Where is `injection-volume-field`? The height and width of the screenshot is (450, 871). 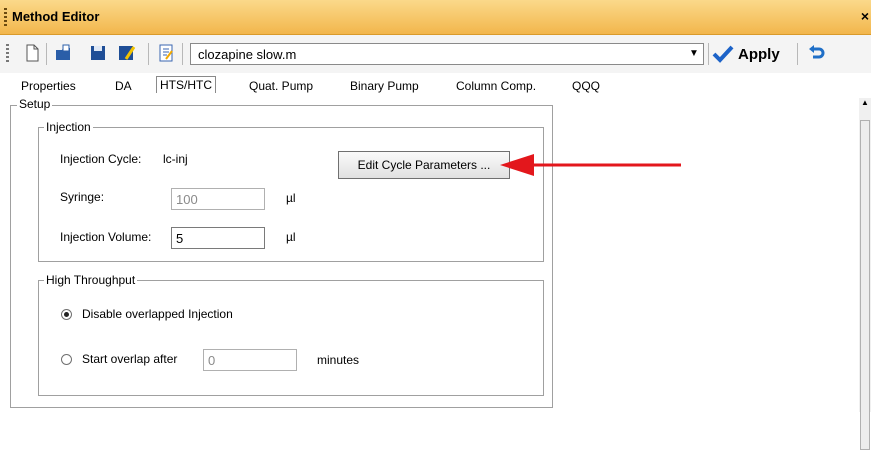
injection-volume-field is located at coordinates (218, 238).